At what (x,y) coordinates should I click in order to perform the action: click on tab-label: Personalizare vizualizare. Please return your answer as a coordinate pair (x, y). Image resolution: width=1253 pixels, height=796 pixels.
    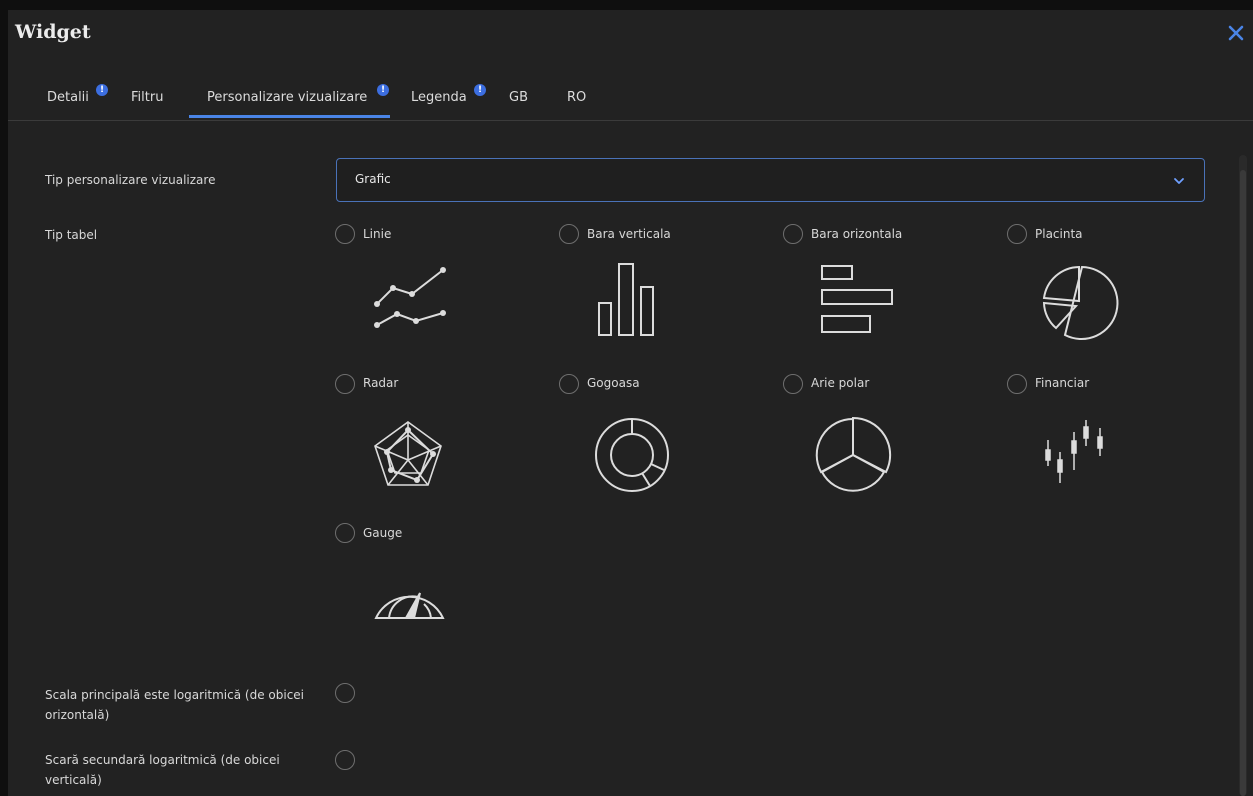
    Looking at the image, I should click on (287, 97).